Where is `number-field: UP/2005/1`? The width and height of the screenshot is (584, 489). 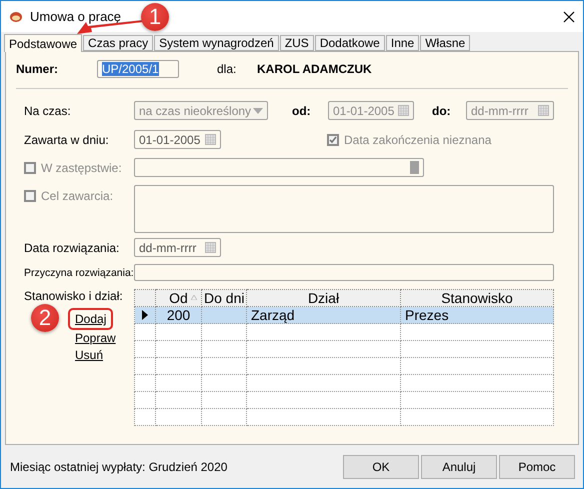 number-field: UP/2005/1 is located at coordinates (138, 69).